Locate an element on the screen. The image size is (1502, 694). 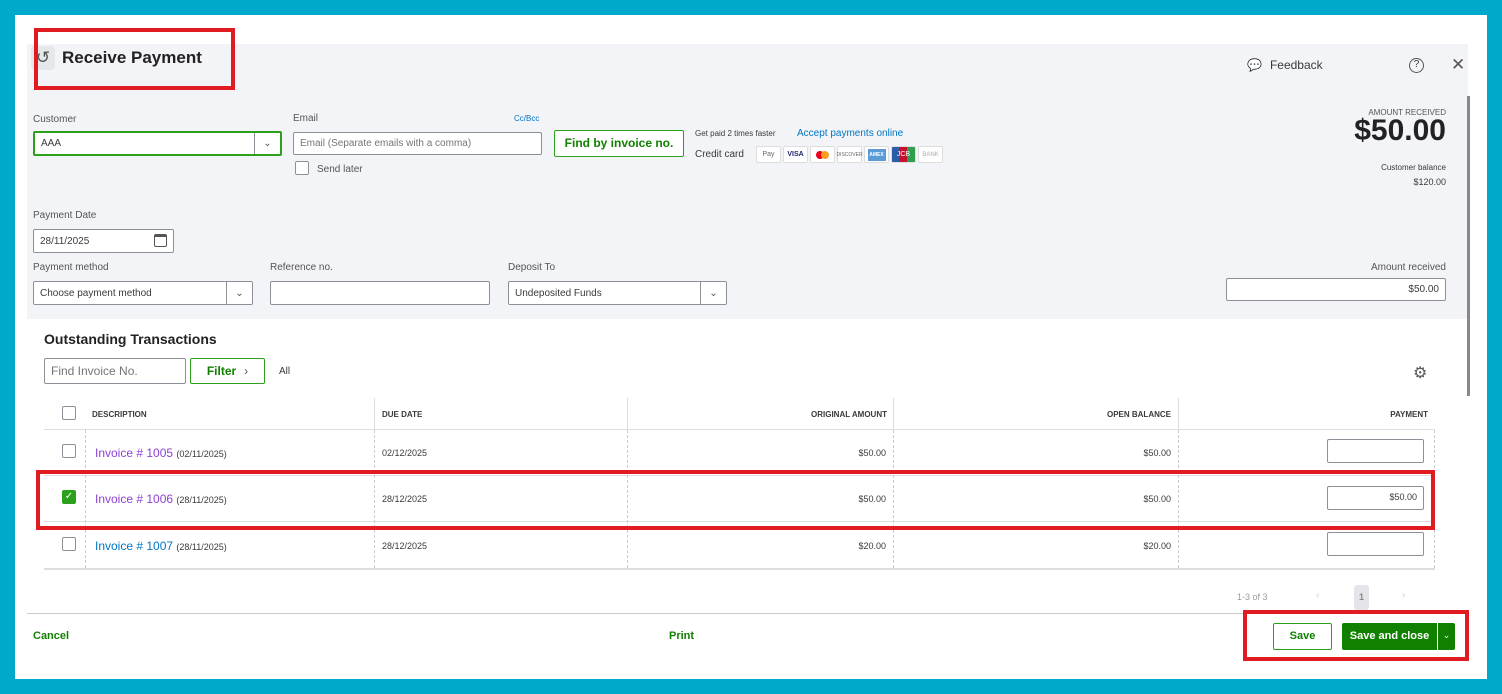
next-page-icon: › is located at coordinates (1403, 595).